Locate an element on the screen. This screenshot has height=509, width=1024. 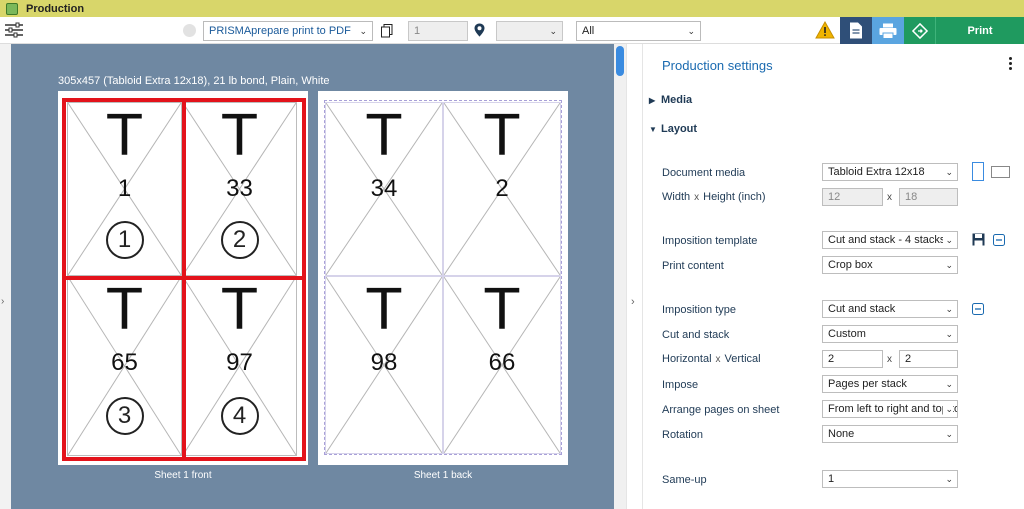
same-up-label: Same-up is located at coordinates (684, 480).